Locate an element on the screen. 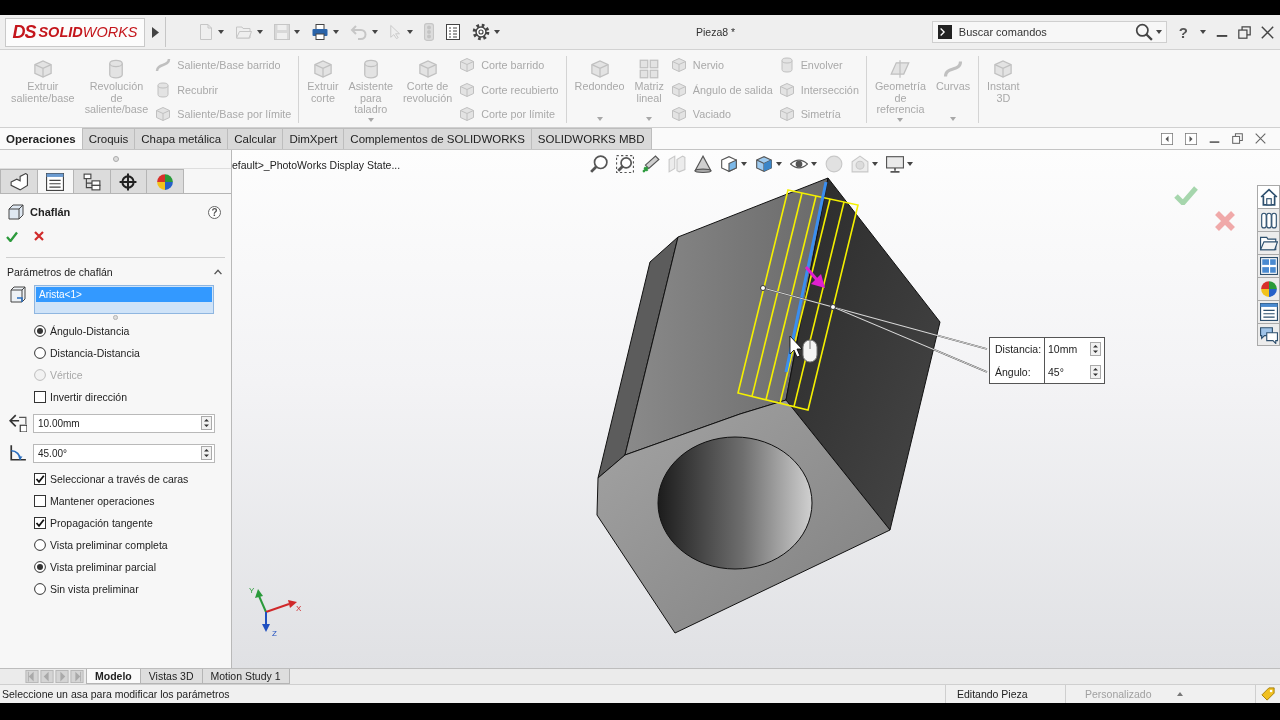 Image resolution: width=1280 pixels, height=720 pixels. chevron-up-icon is located at coordinates (218, 272).